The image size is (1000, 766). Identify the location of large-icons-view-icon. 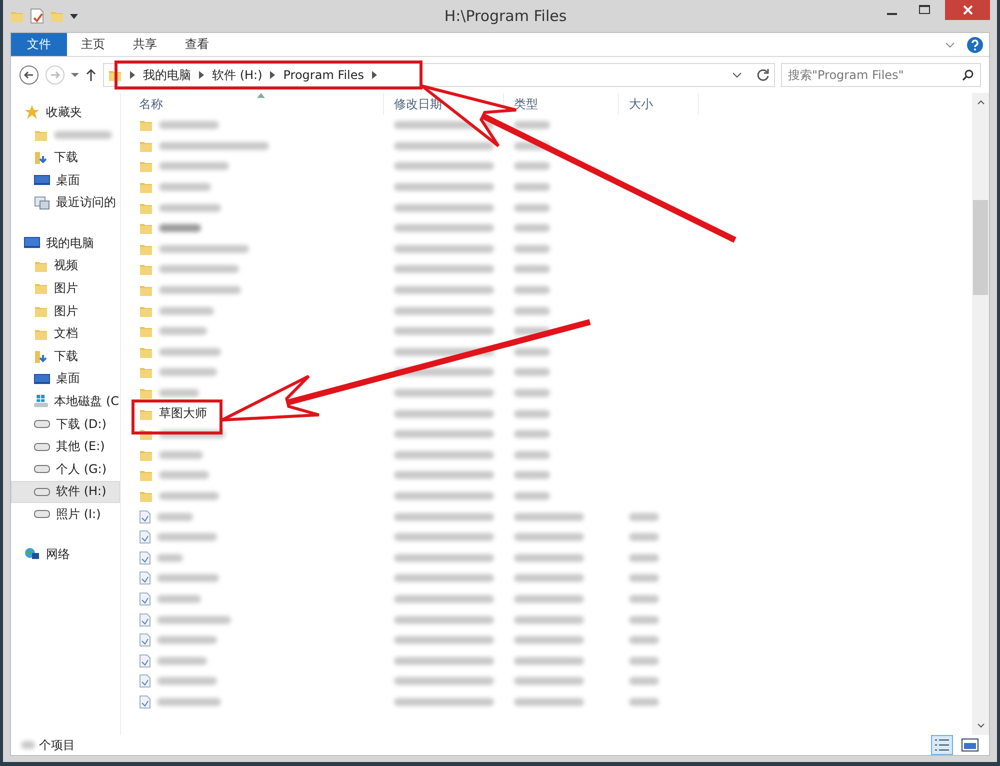
(970, 745).